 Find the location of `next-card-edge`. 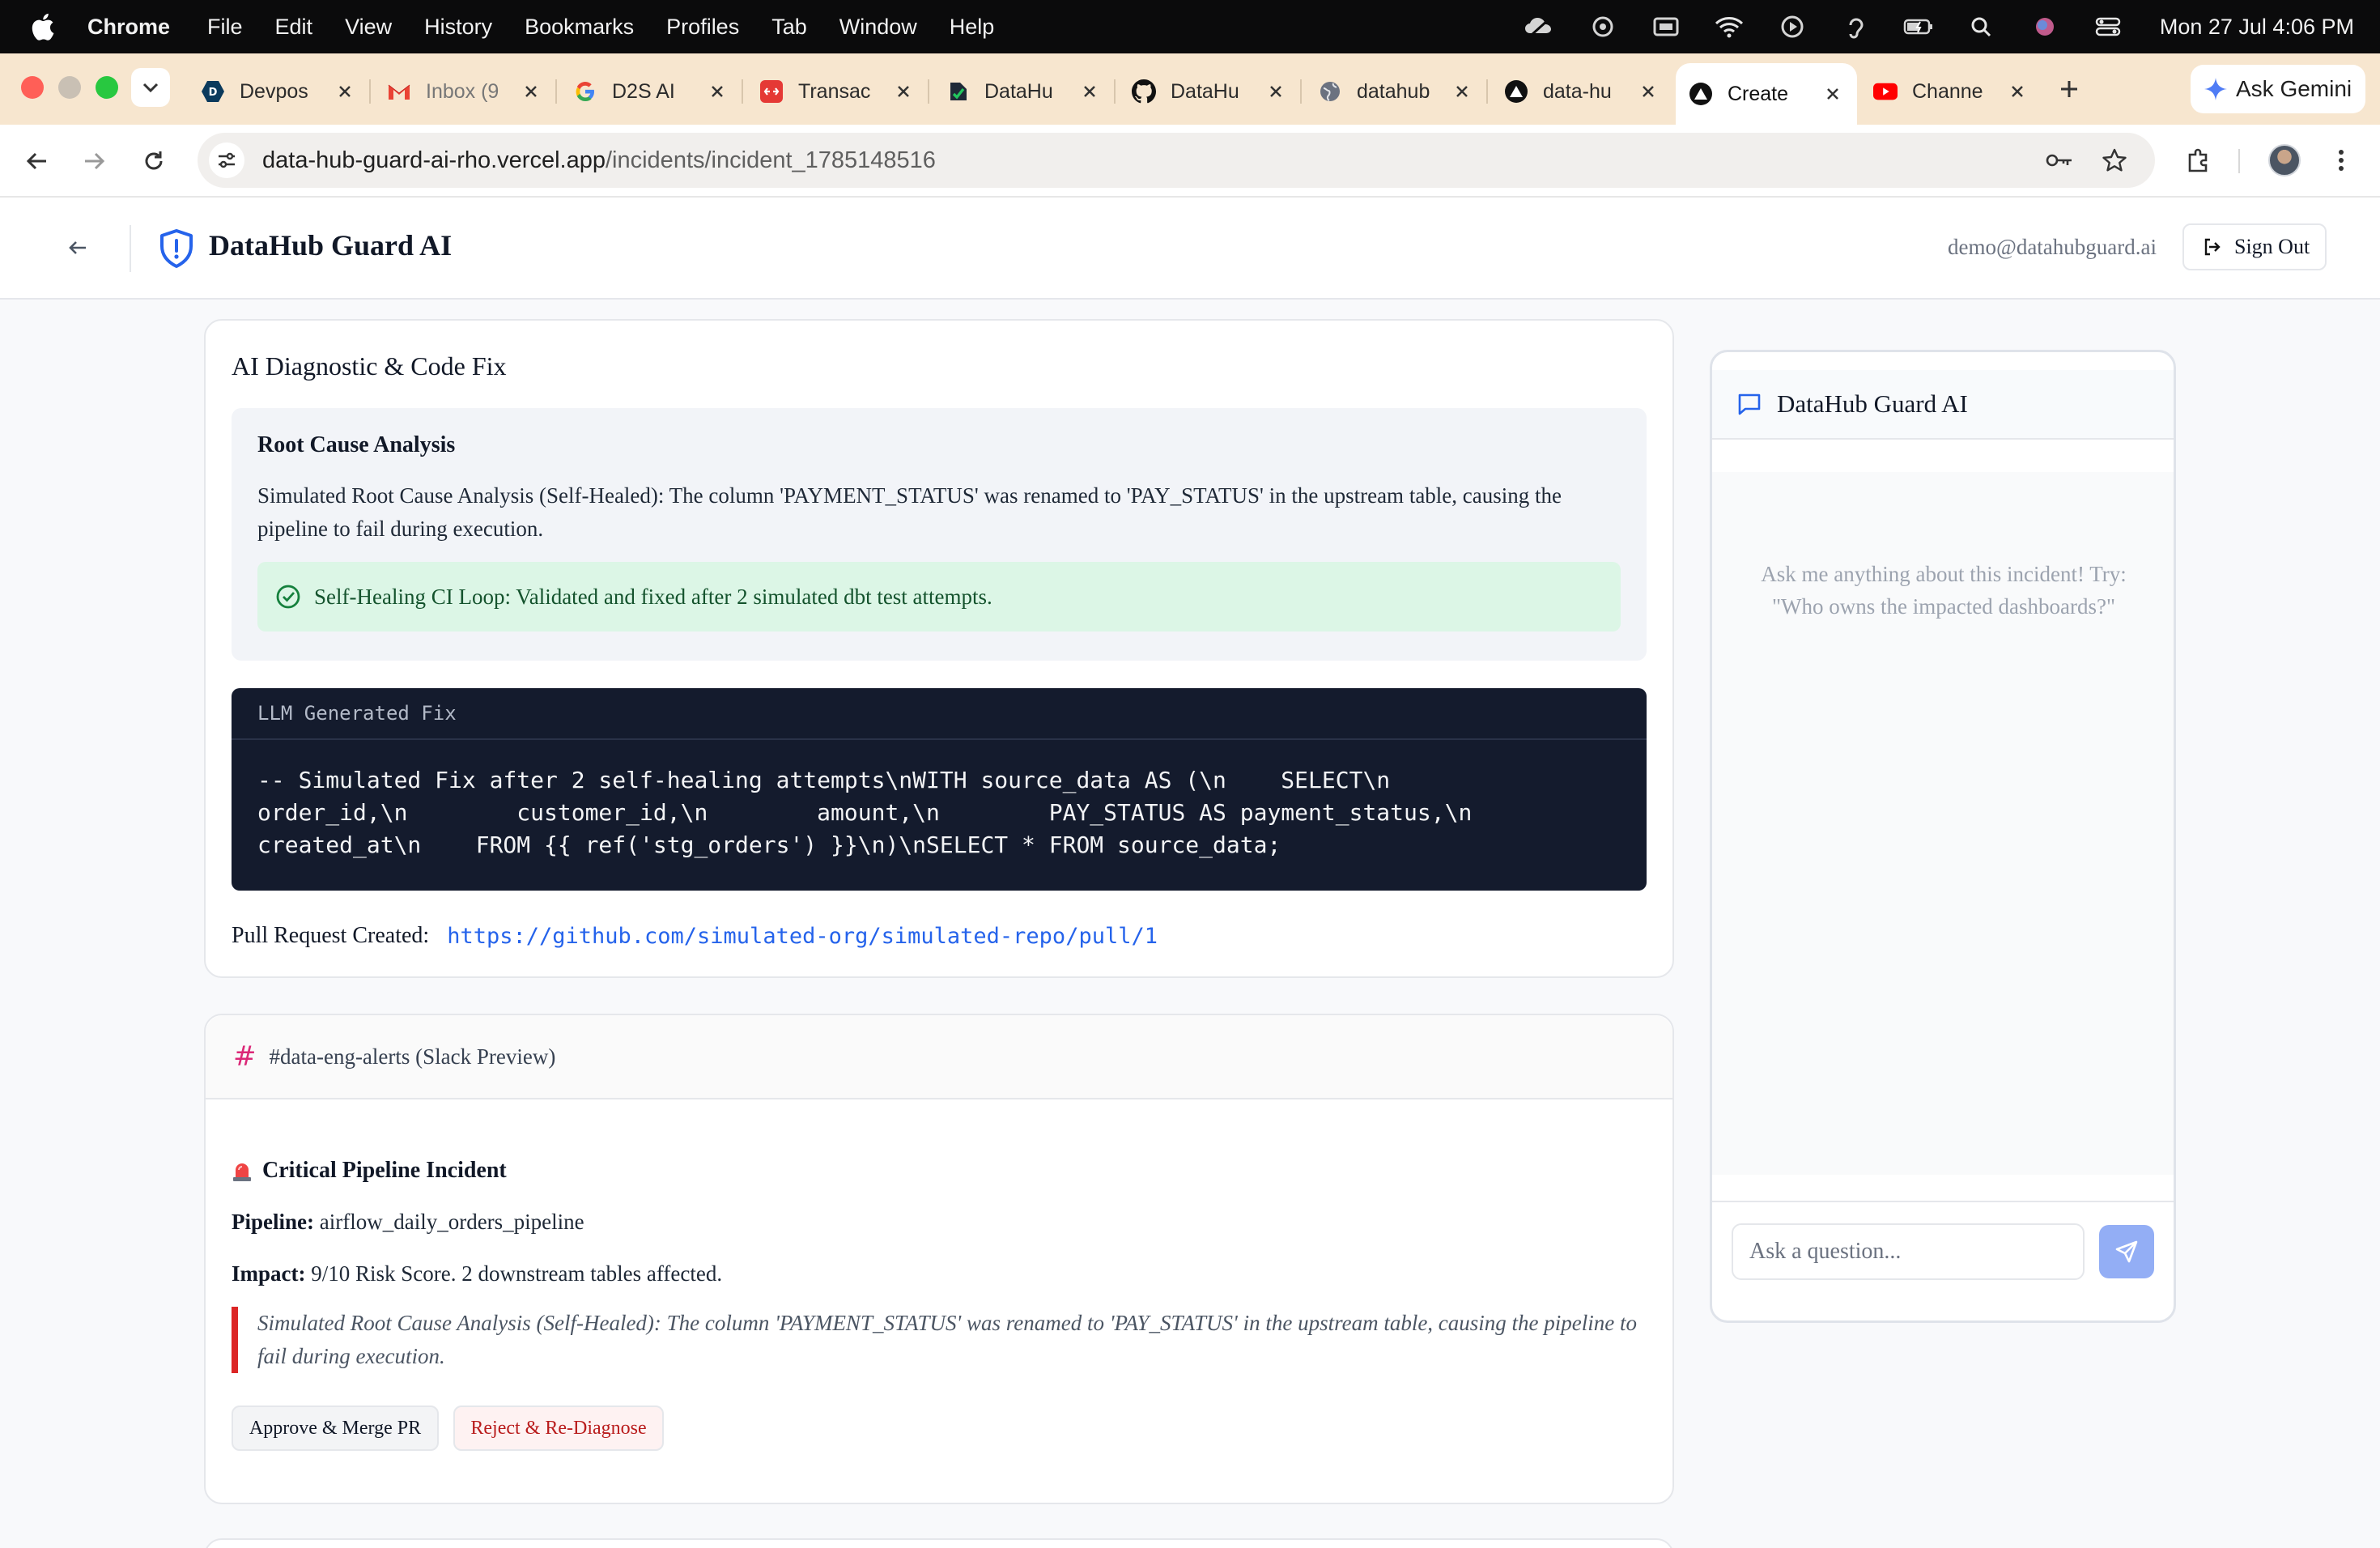

next-card-edge is located at coordinates (939, 1543).